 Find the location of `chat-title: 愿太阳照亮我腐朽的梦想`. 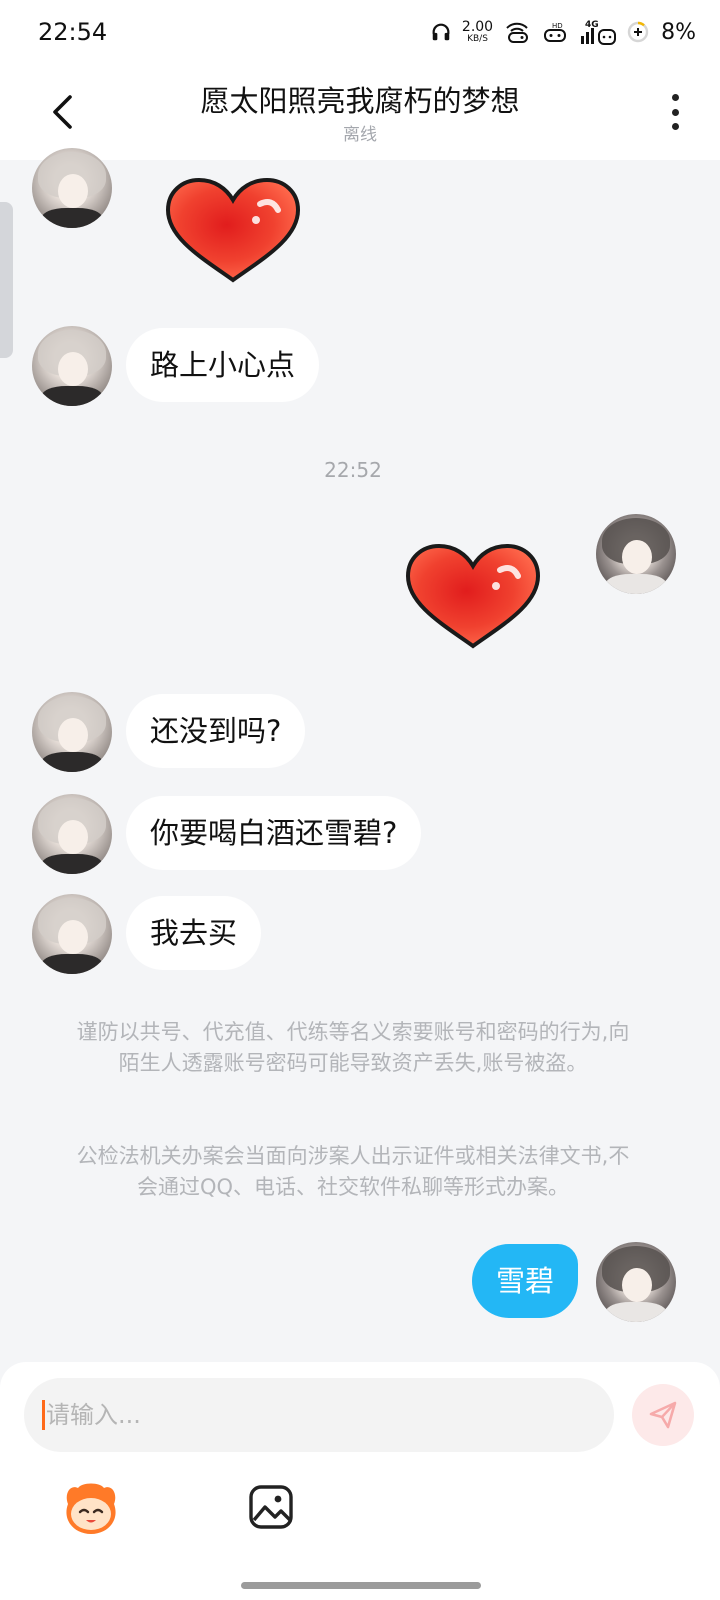

chat-title: 愿太阳照亮我腐朽的梦想 is located at coordinates (360, 101).